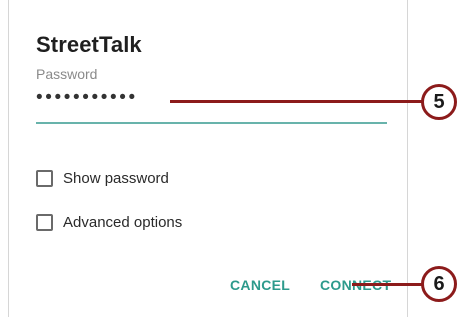  I want to click on advanced-options-checkbox, so click(44, 222).